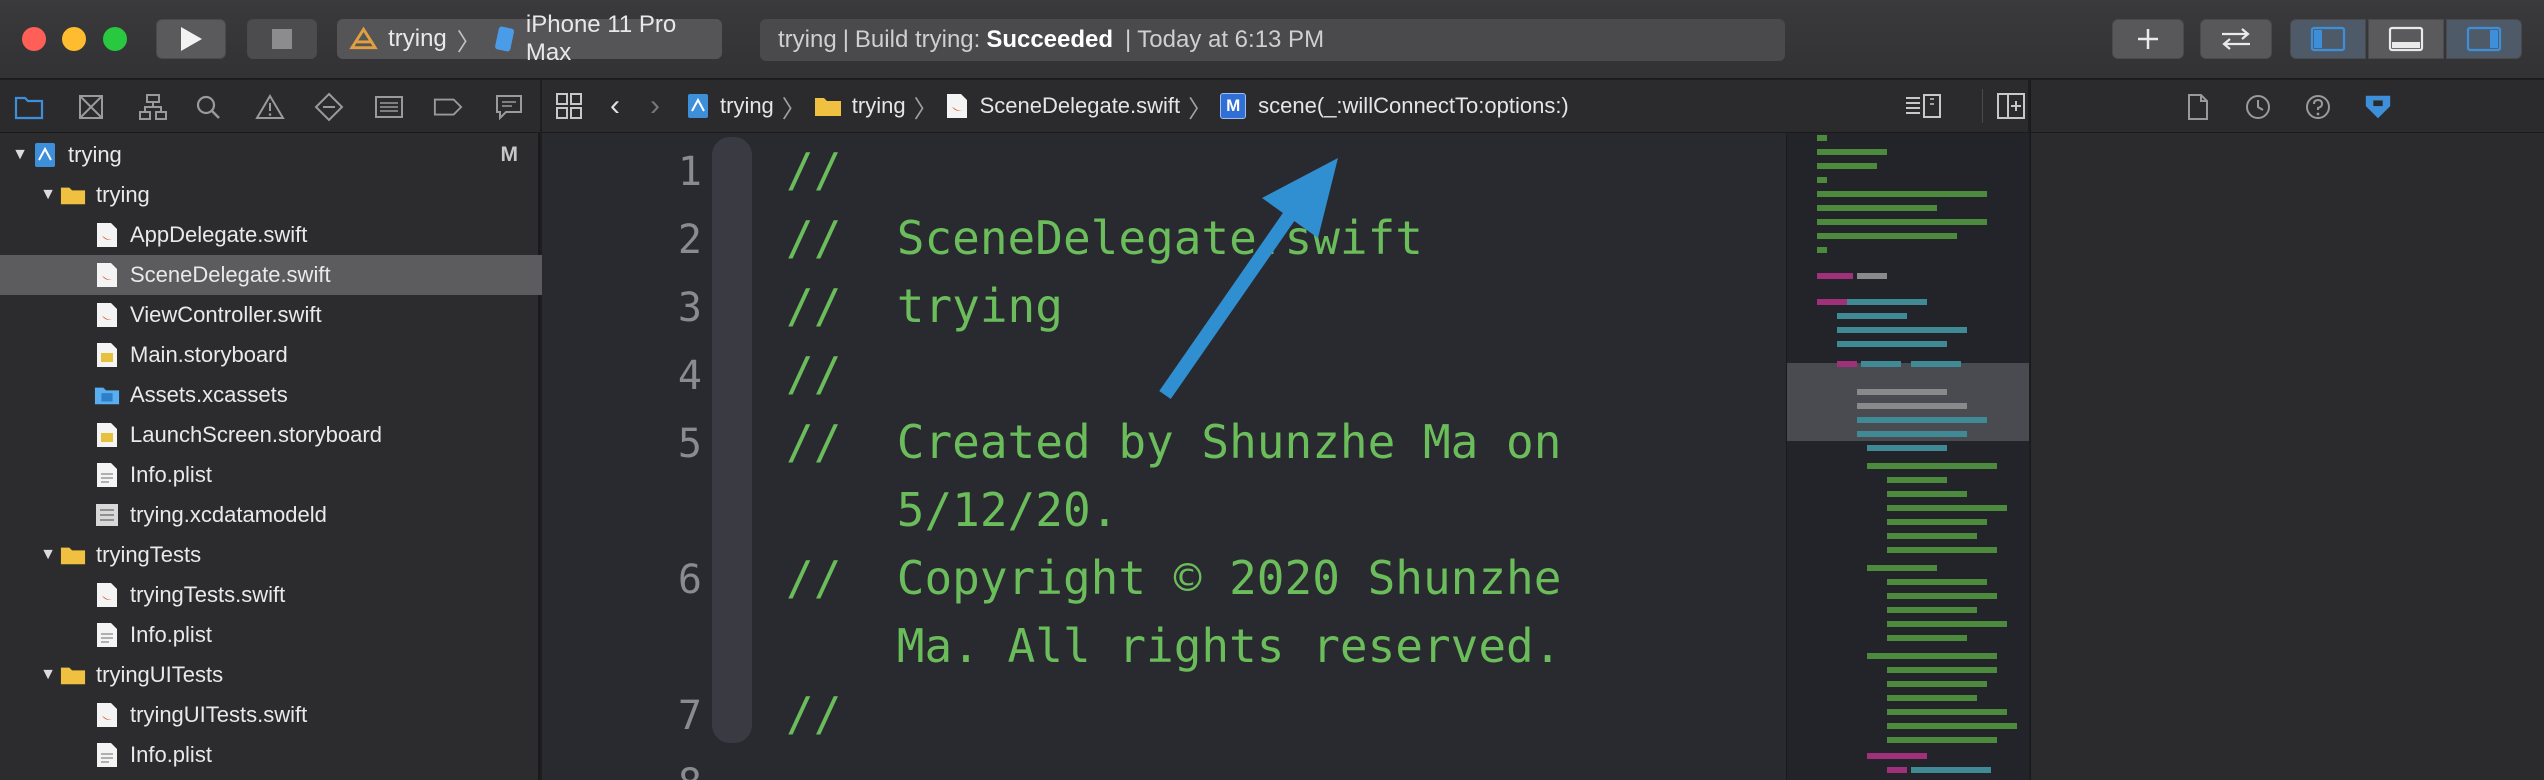 The width and height of the screenshot is (2544, 780). Describe the element at coordinates (1908, 402) in the screenshot. I see `minimap-visible-region` at that location.